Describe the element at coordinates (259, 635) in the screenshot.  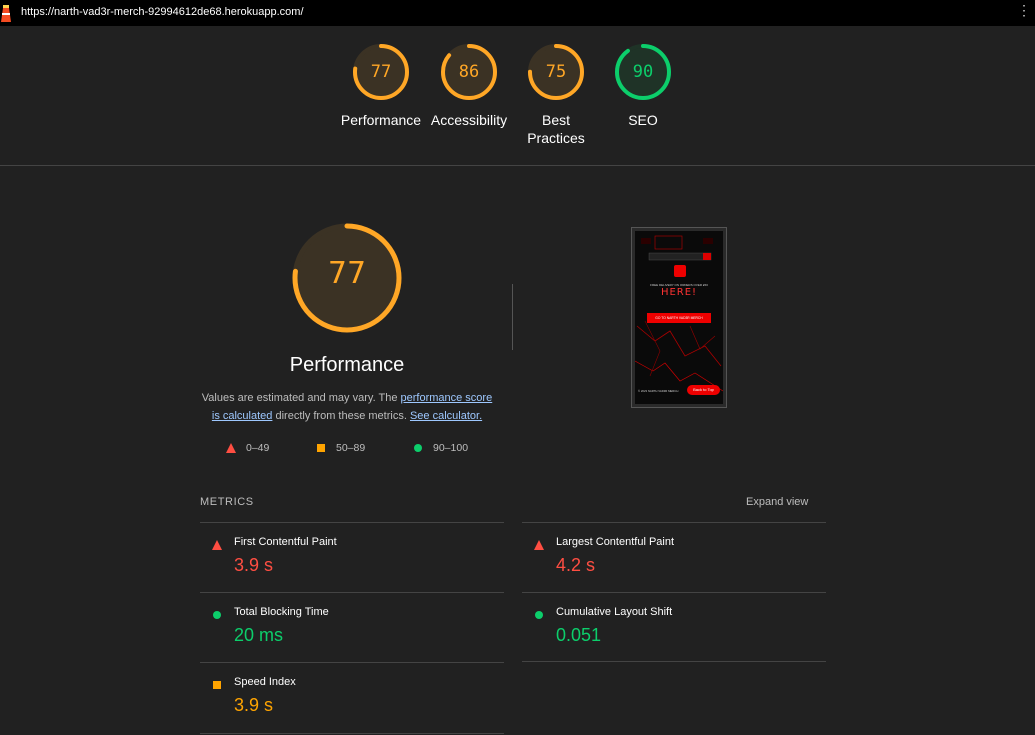
I see `metric-value: 20 ms` at that location.